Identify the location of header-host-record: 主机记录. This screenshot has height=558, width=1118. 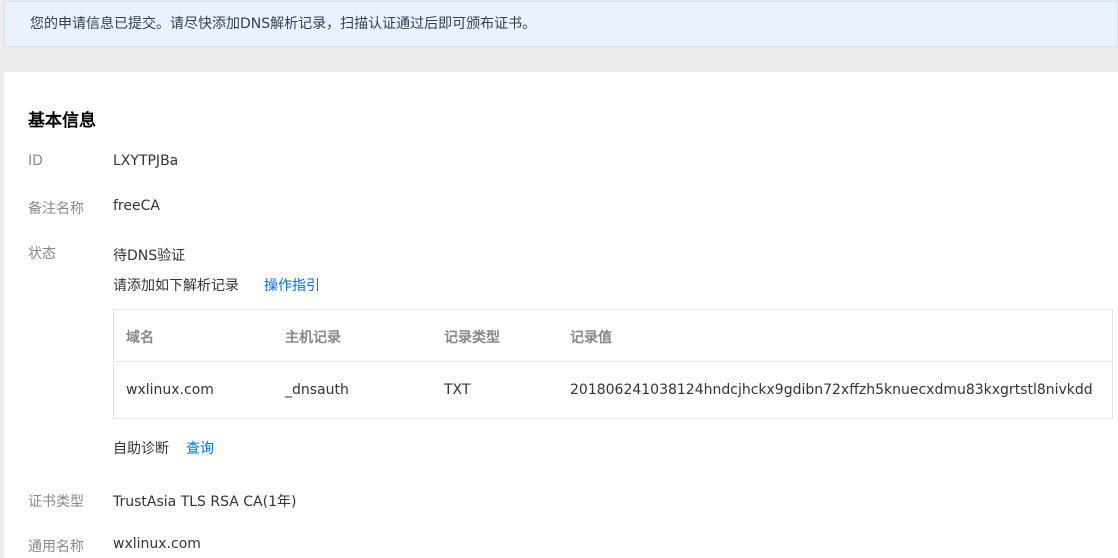
(313, 338).